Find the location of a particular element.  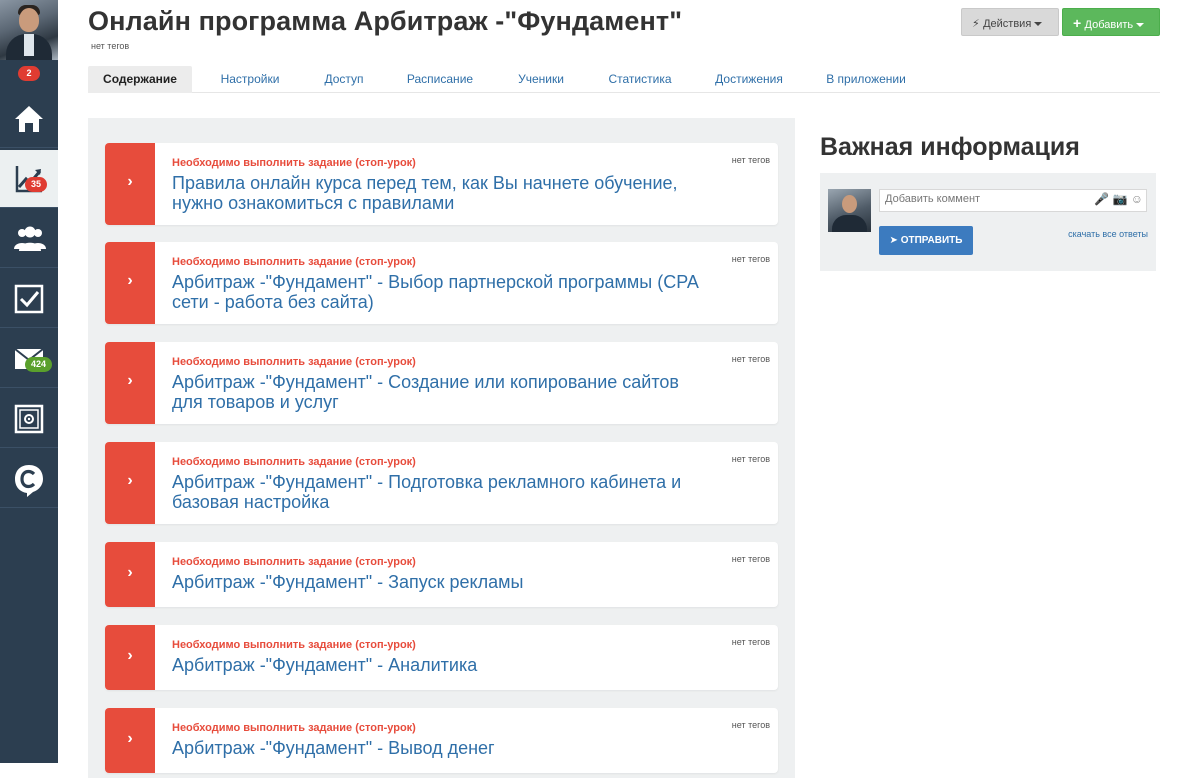

add-label: Добавить is located at coordinates (1109, 25).